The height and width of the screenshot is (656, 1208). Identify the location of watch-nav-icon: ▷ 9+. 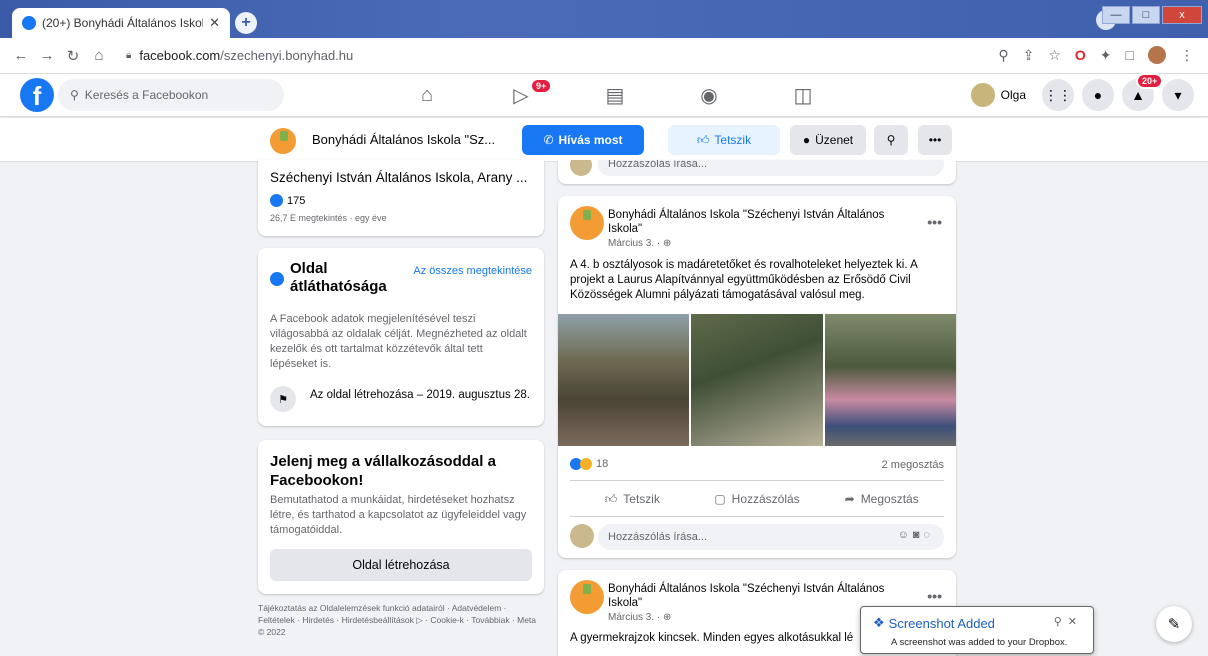
(521, 95).